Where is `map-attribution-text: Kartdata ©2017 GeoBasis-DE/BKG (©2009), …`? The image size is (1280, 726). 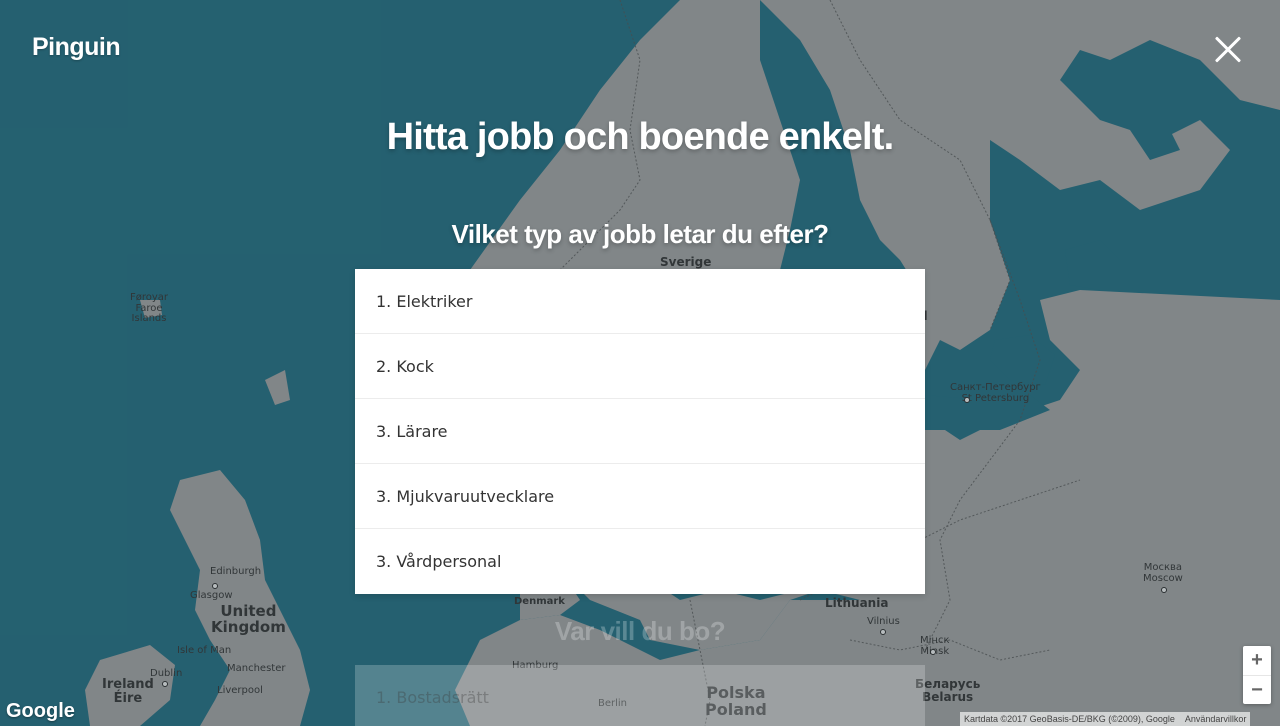
map-attribution-text: Kartdata ©2017 GeoBasis-DE/BKG (©2009), … is located at coordinates (1069, 719).